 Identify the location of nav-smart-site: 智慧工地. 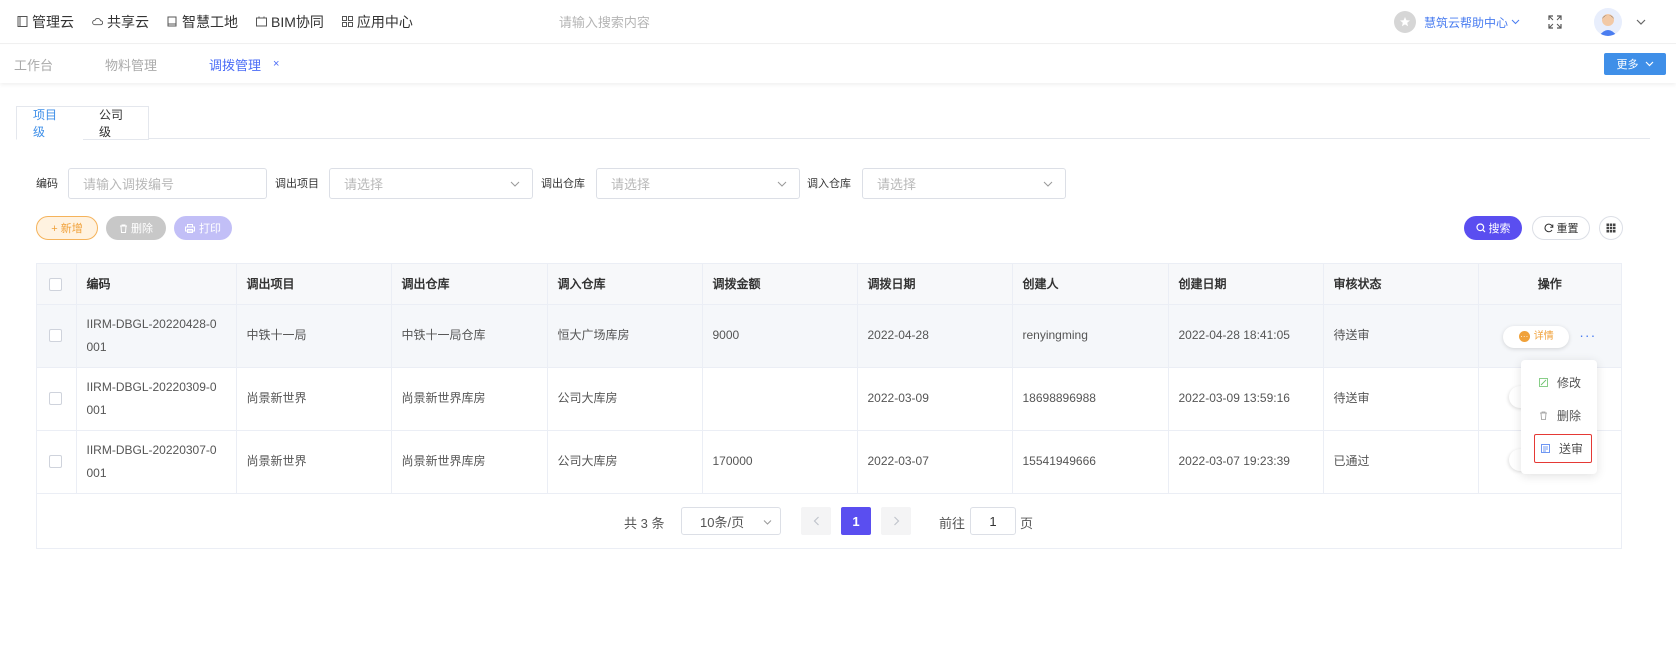
(202, 22).